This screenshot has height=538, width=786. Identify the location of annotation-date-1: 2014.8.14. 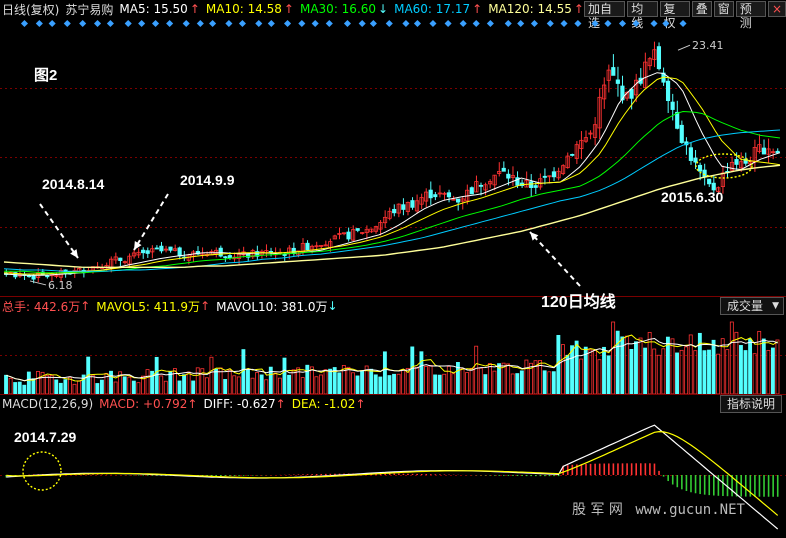
(73, 184).